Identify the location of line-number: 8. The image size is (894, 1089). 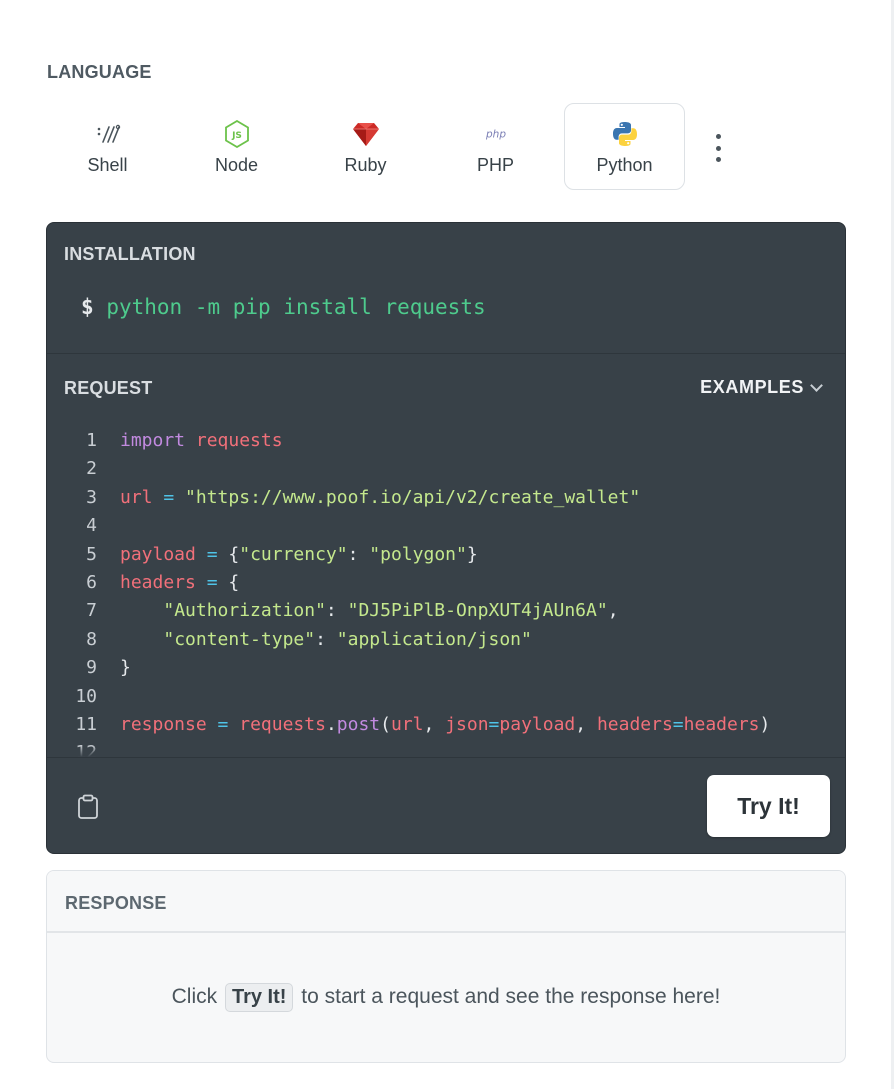
(91, 639).